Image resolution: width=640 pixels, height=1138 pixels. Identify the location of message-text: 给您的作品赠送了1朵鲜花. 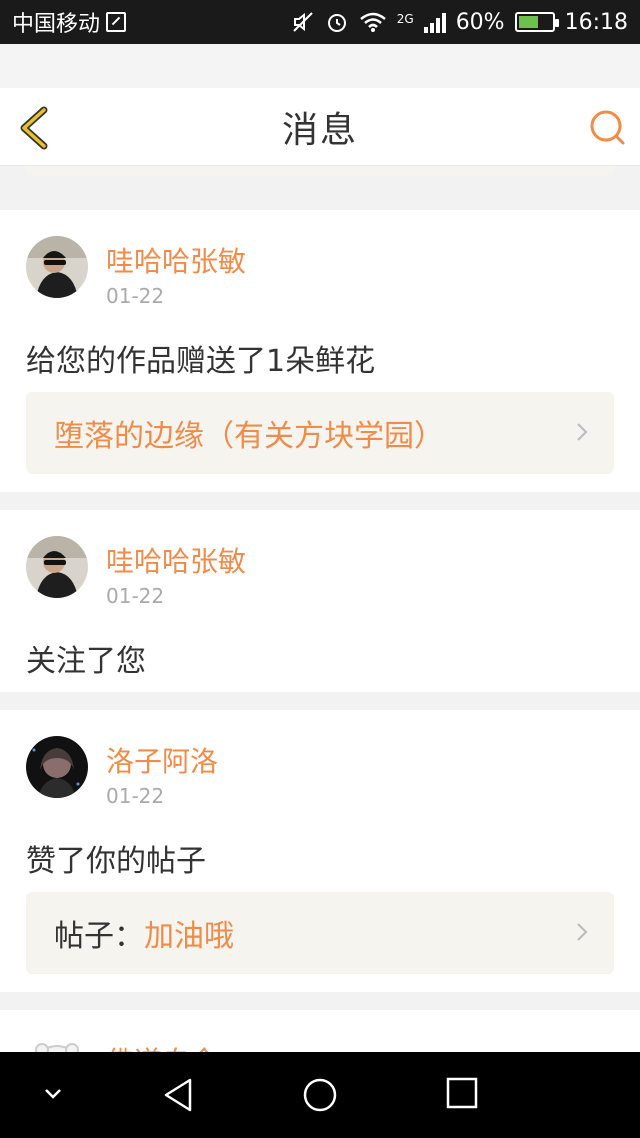
(201, 361).